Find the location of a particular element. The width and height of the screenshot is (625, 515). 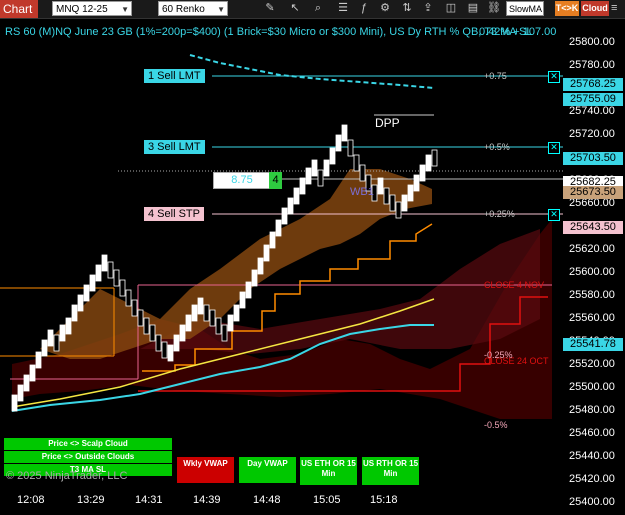

day-vwap-button: Day VWAP is located at coordinates (267, 470).